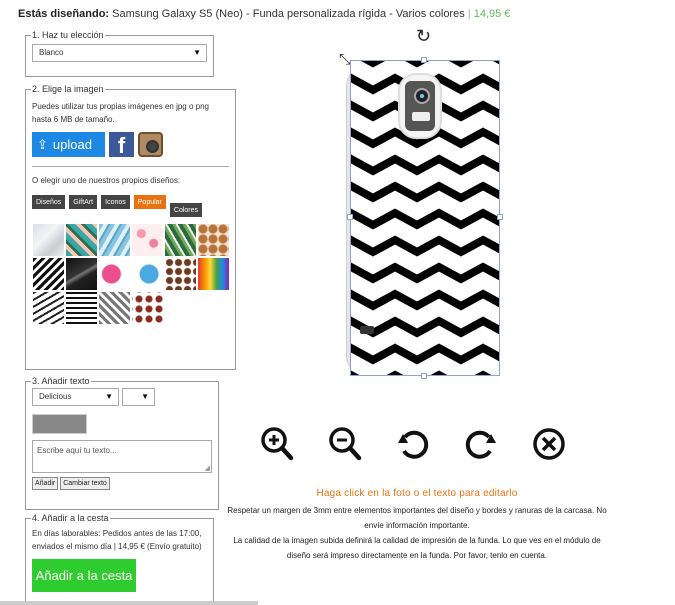  I want to click on zoom-out-icon, so click(345, 444).